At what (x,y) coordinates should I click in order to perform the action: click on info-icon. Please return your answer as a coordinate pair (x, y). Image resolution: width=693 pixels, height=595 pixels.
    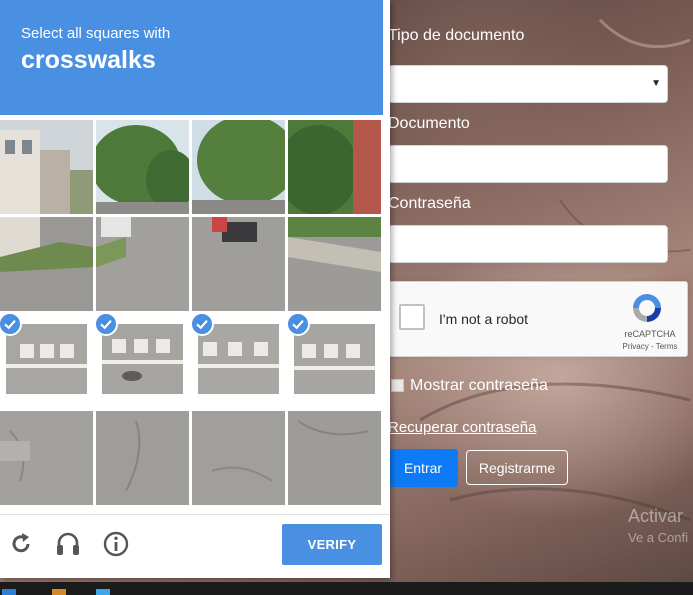
    Looking at the image, I should click on (116, 544).